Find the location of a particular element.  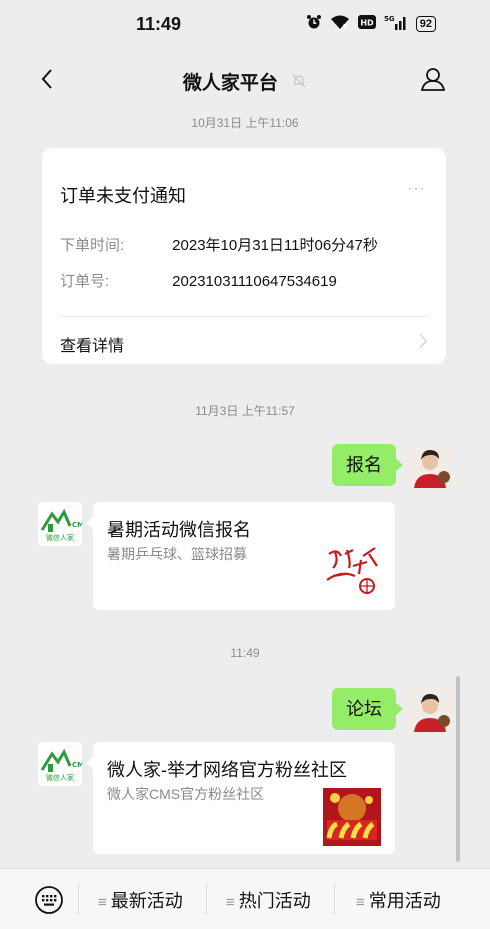

order-time-value: 2023年10月31日11时06分47秒 is located at coordinates (275, 245).